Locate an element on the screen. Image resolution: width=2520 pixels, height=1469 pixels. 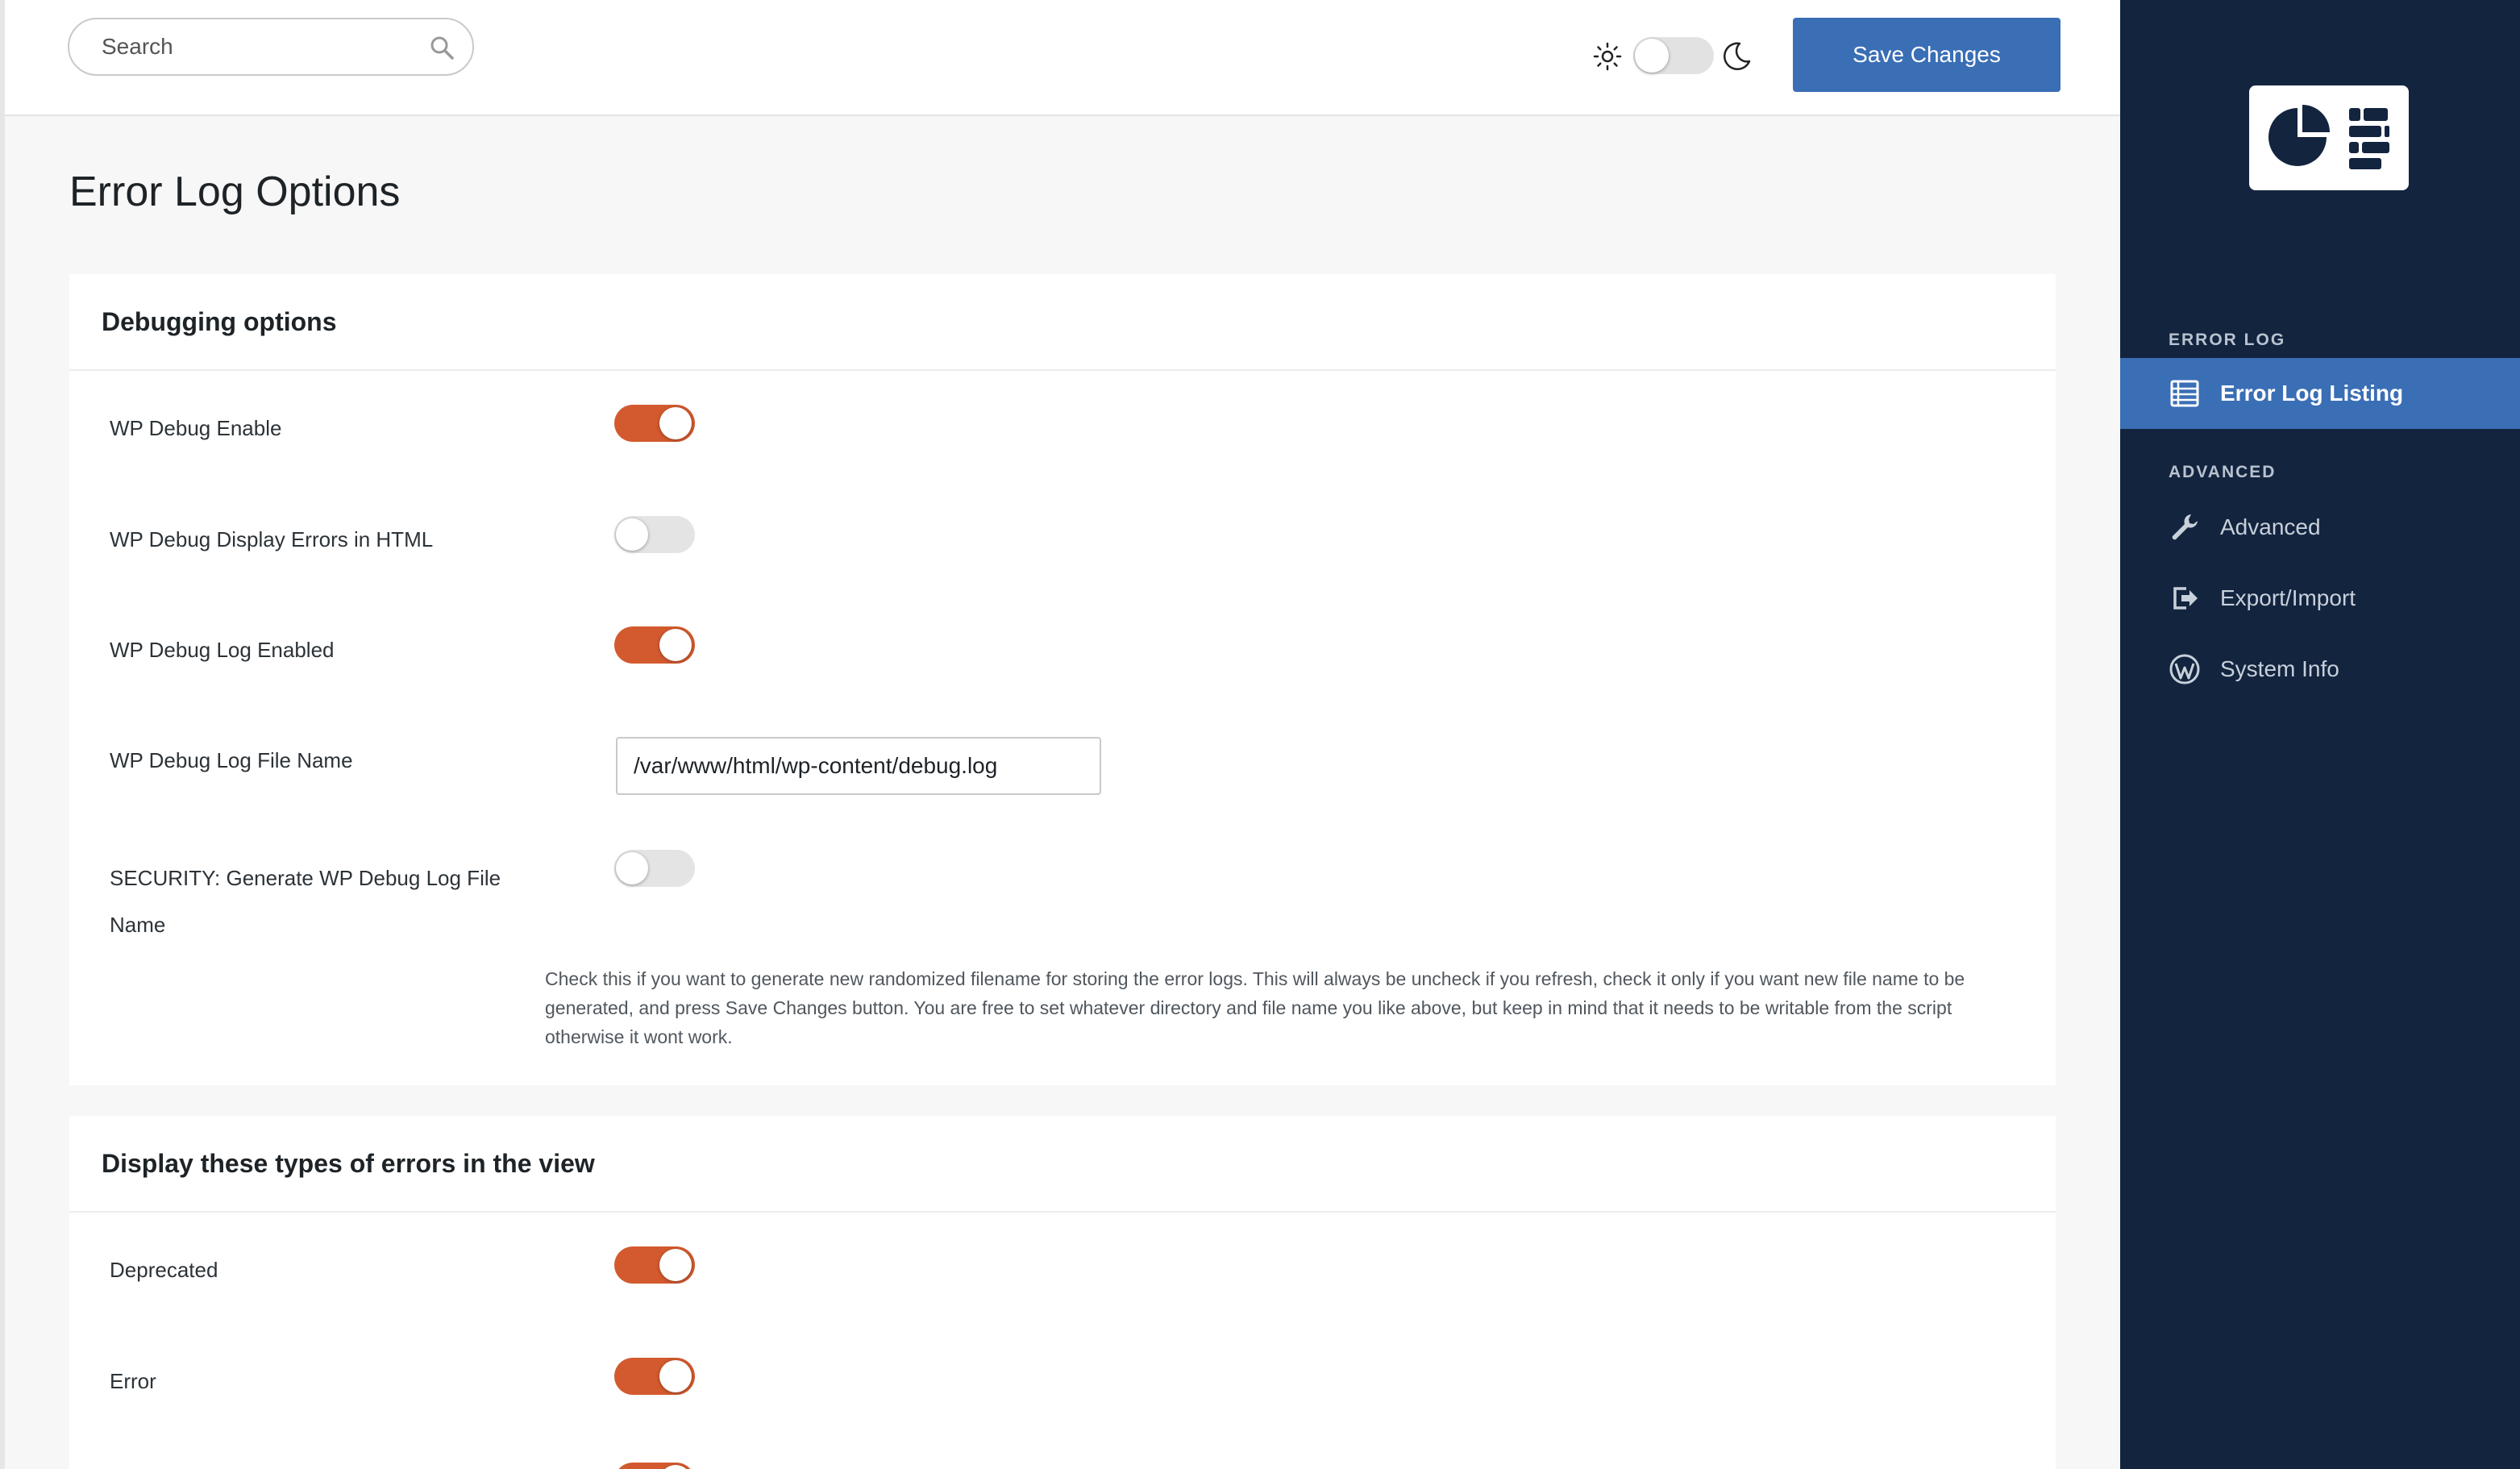
setting-label: WP Debug Display Errors in HTML is located at coordinates (272, 539).